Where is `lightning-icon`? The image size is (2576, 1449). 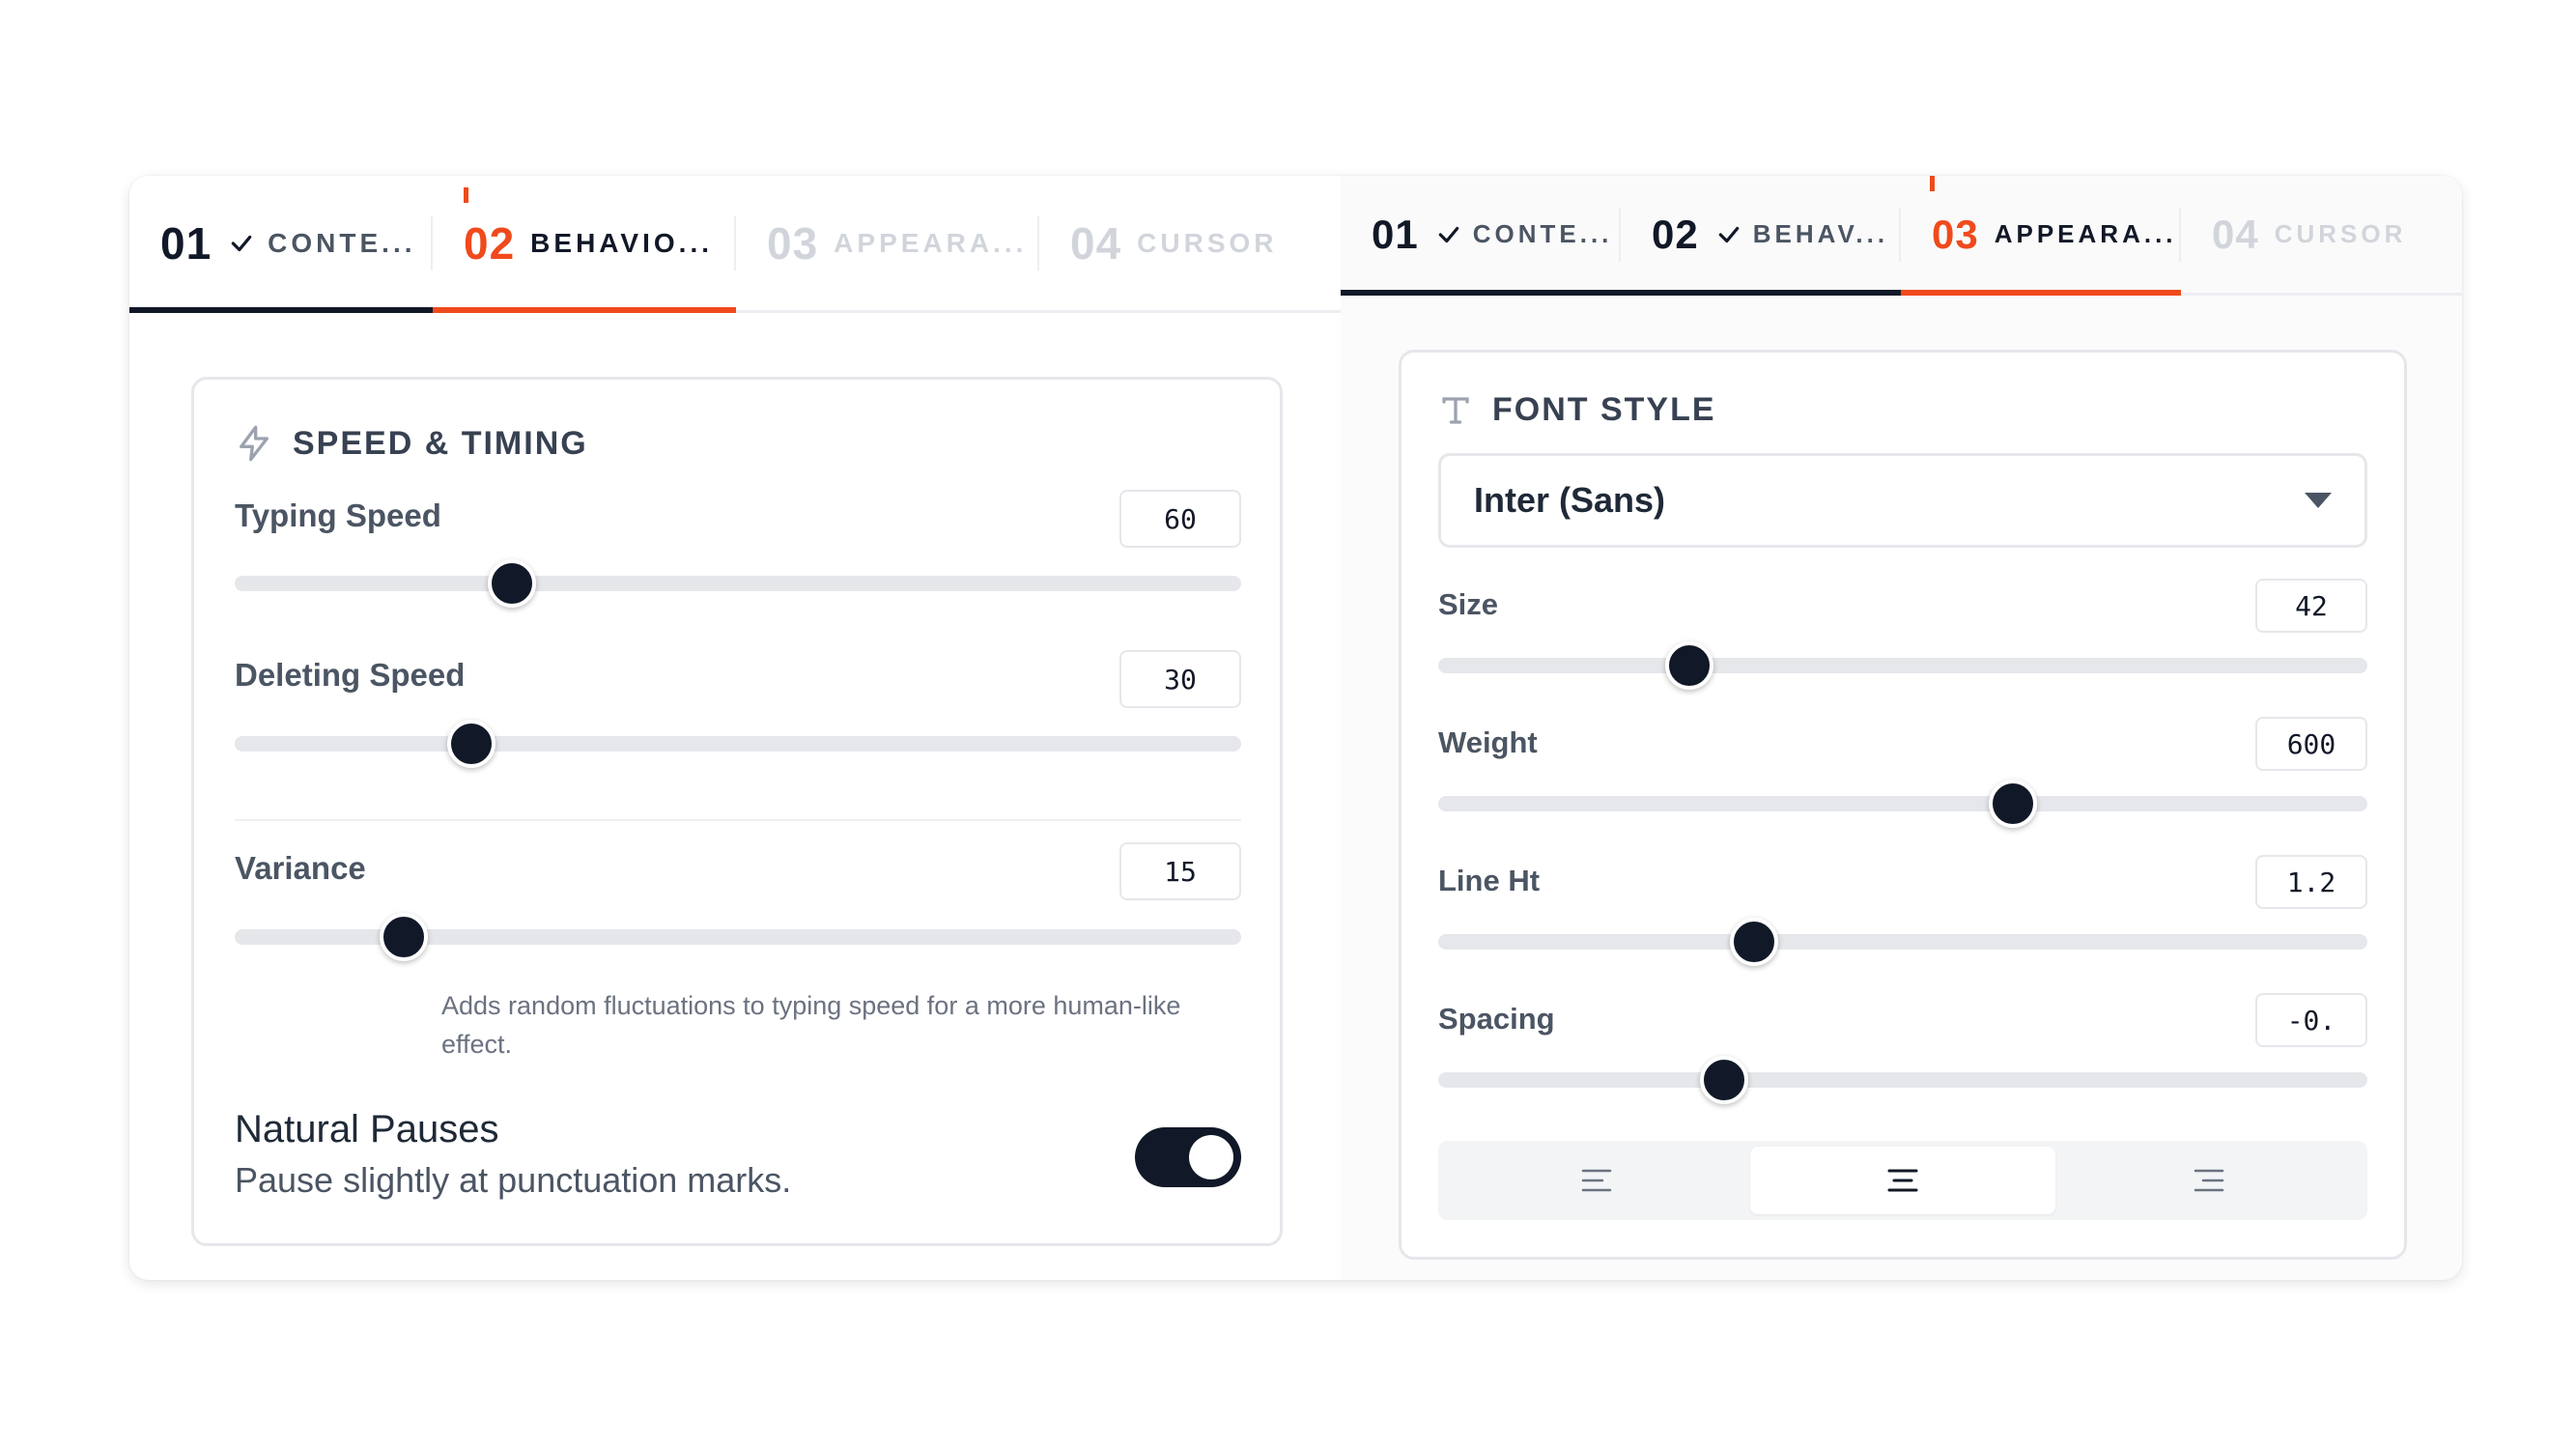
lightning-icon is located at coordinates (254, 443).